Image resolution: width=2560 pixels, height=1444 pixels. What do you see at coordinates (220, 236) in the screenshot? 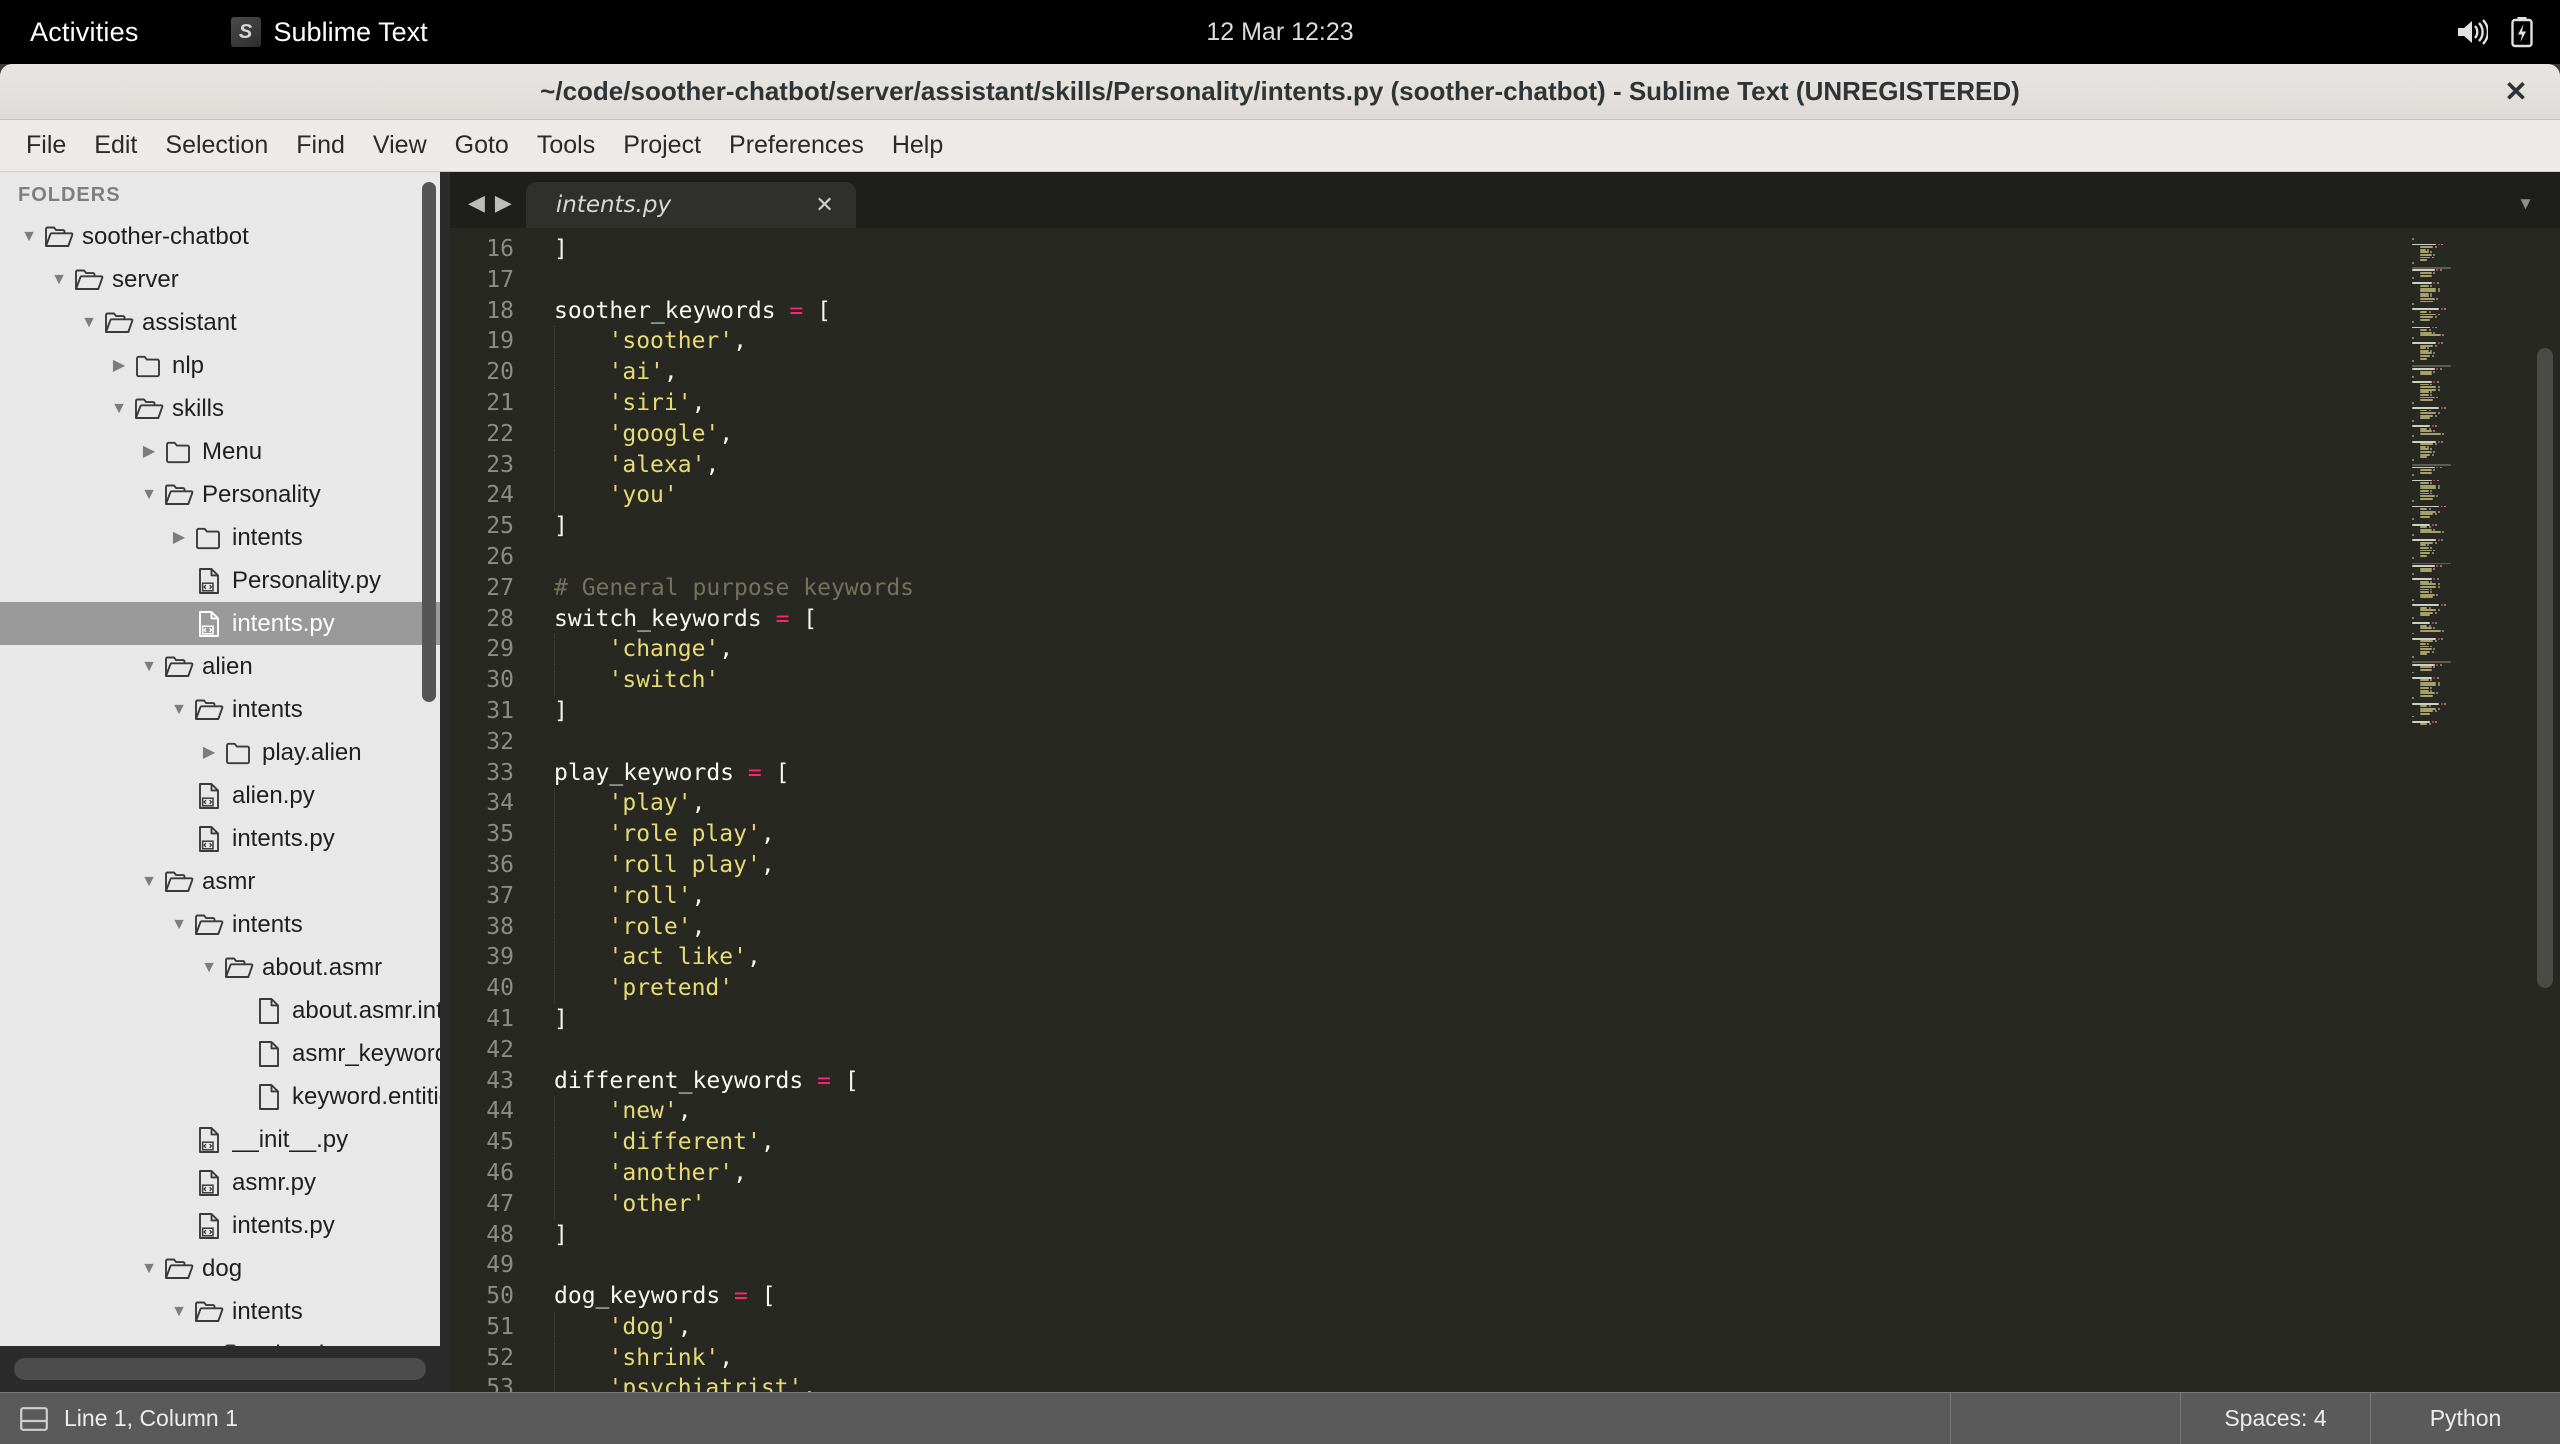
I see `tree-item-soother-chatbot: ▼ soother-chatbot` at bounding box center [220, 236].